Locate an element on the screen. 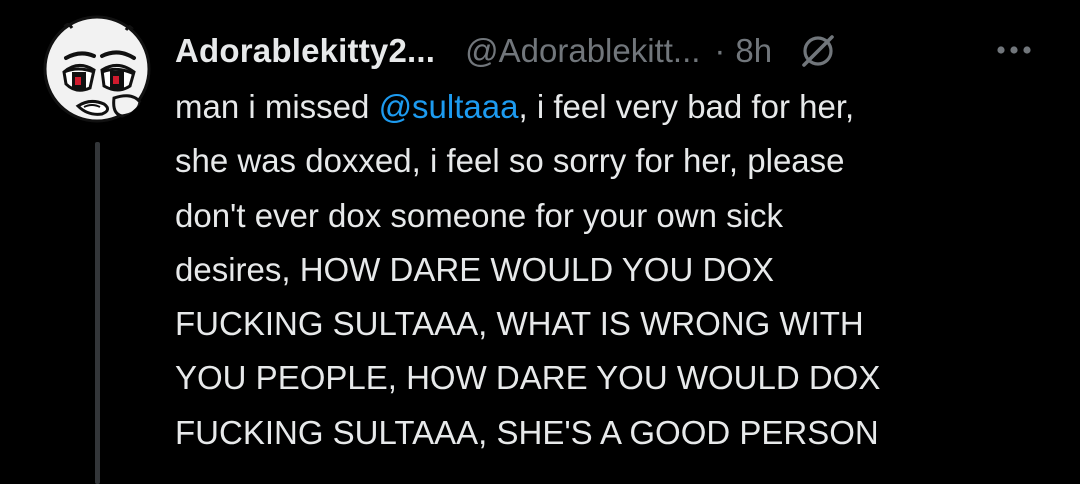 This screenshot has height=484, width=1080. avatar is located at coordinates (97, 69).